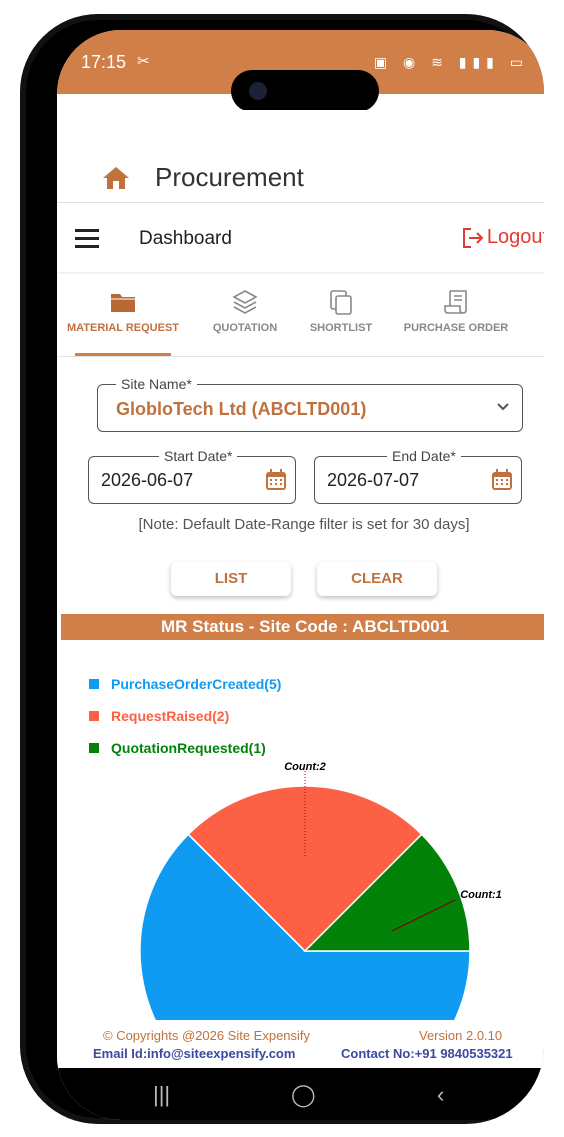 The width and height of the screenshot is (564, 1137). Describe the element at coordinates (245, 328) in the screenshot. I see `tab-label: QUOTATION` at that location.